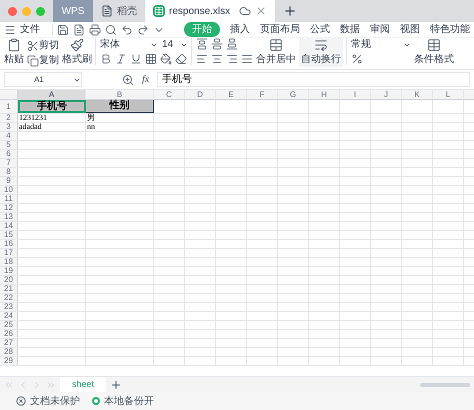 This screenshot has height=410, width=474. What do you see at coordinates (231, 94) in the screenshot?
I see `column-header: E` at bounding box center [231, 94].